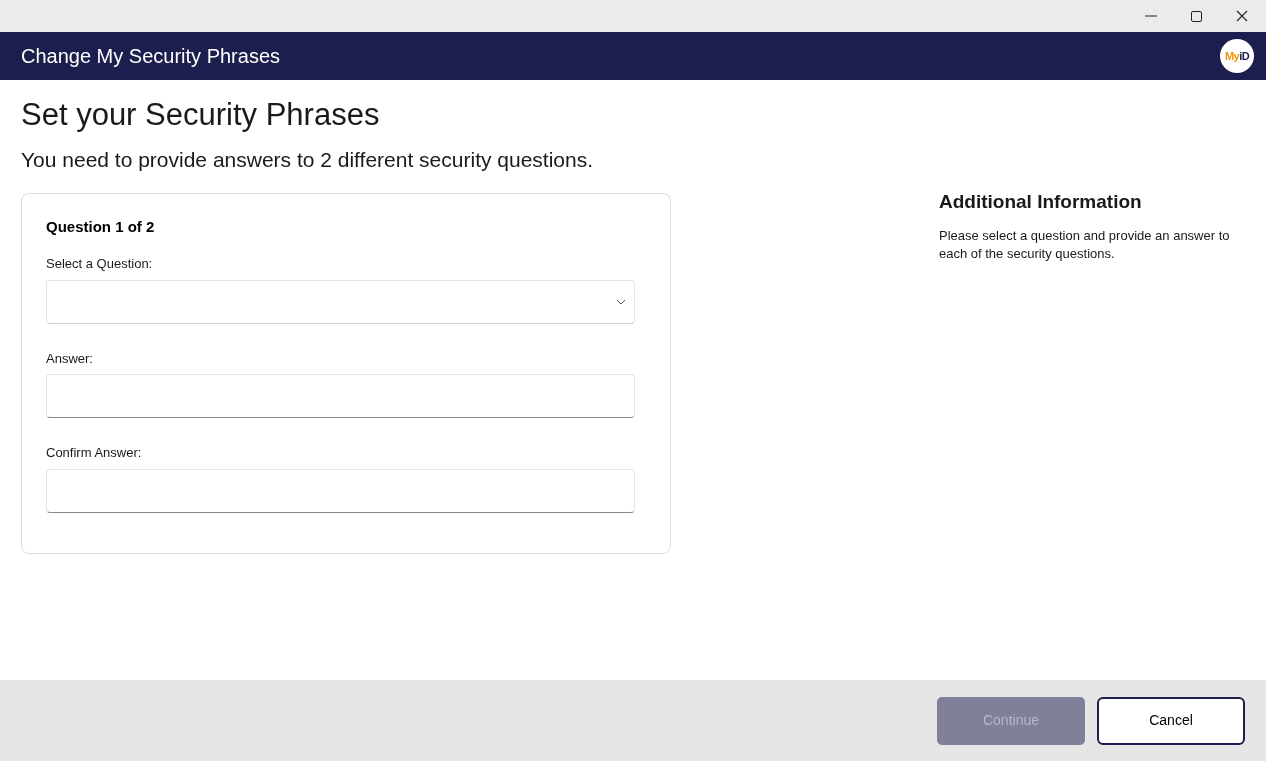  Describe the element at coordinates (1242, 16) in the screenshot. I see `close-icon` at that location.